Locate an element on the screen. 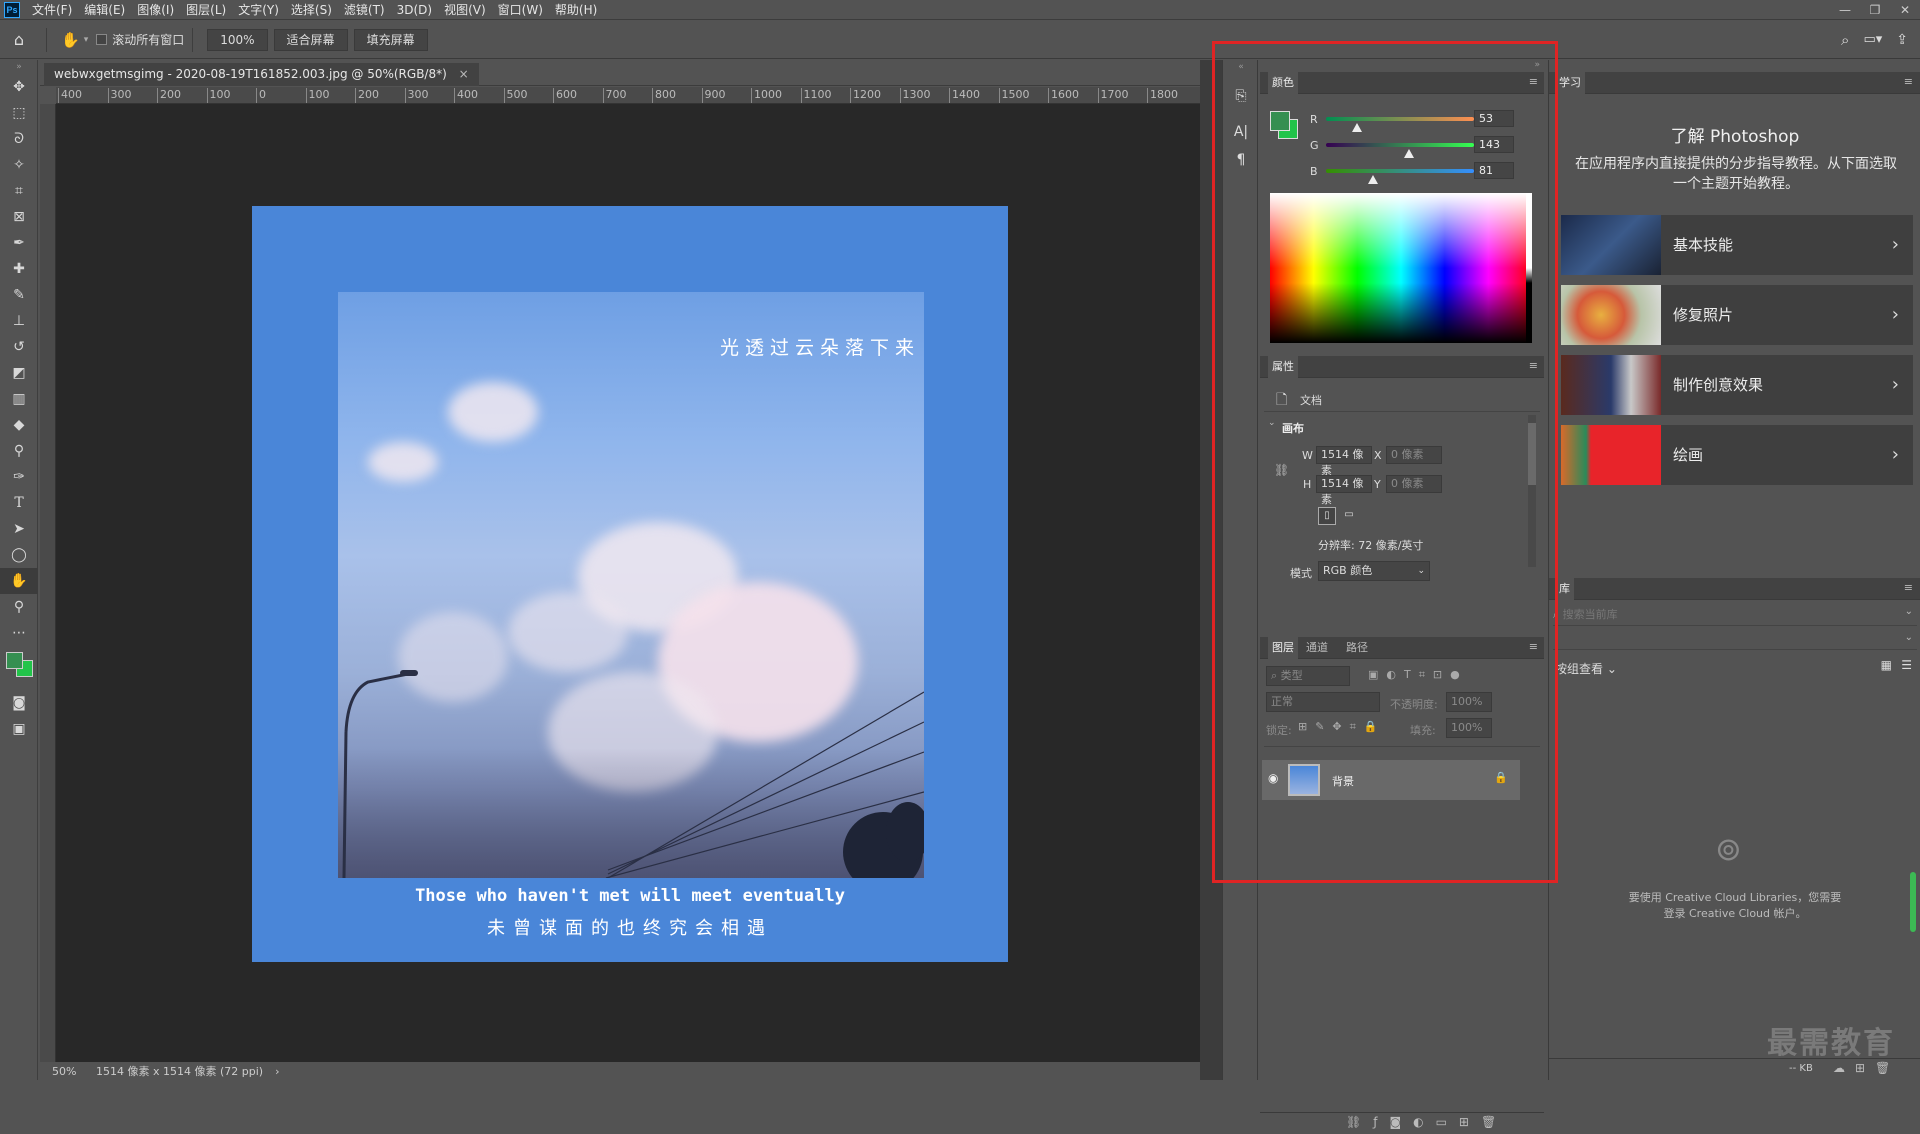 Image resolution: width=1920 pixels, height=1134 pixels. menu-image: 图像(I) is located at coordinates (155, 10).